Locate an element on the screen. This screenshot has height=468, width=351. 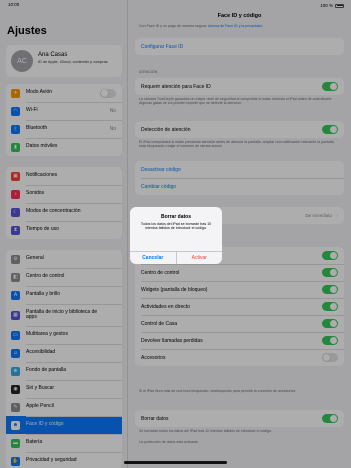
alert-title: Borrar datos is located at coordinates (175, 217).